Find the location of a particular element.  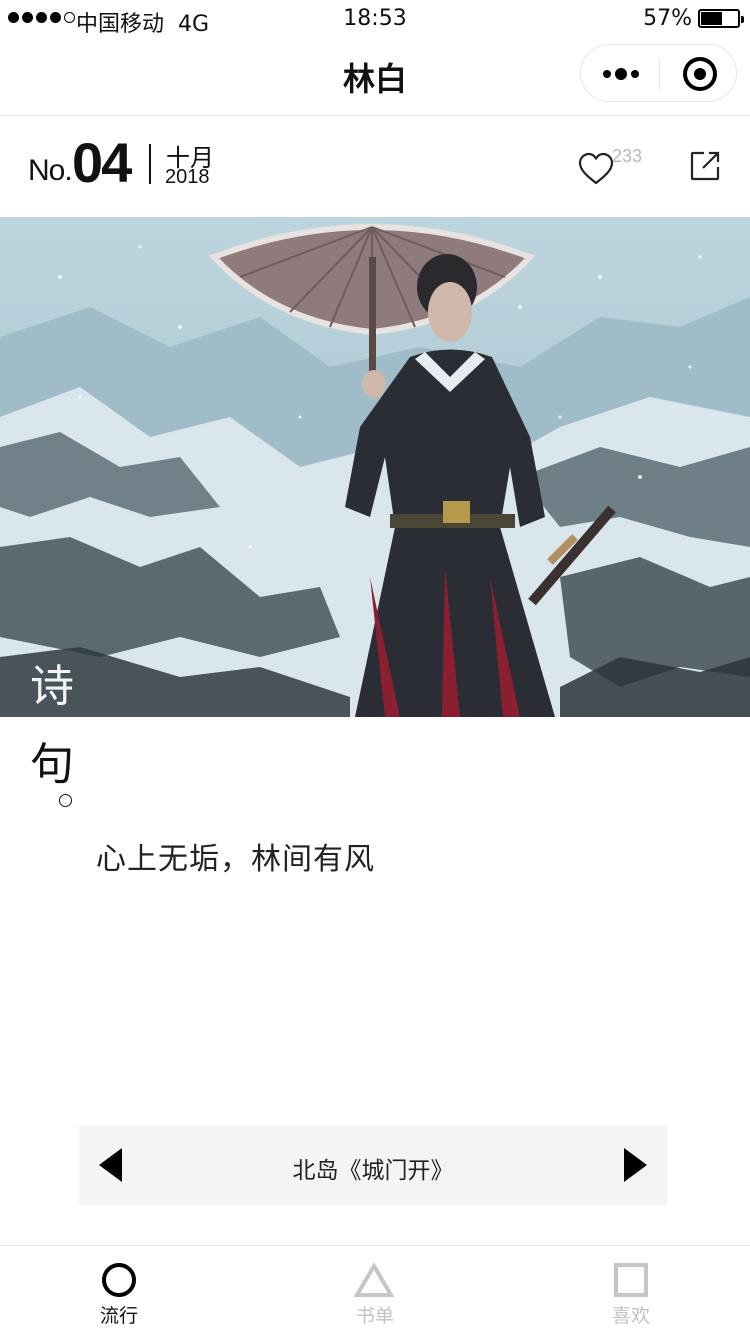

issue-no-label: No. is located at coordinates (50, 170).